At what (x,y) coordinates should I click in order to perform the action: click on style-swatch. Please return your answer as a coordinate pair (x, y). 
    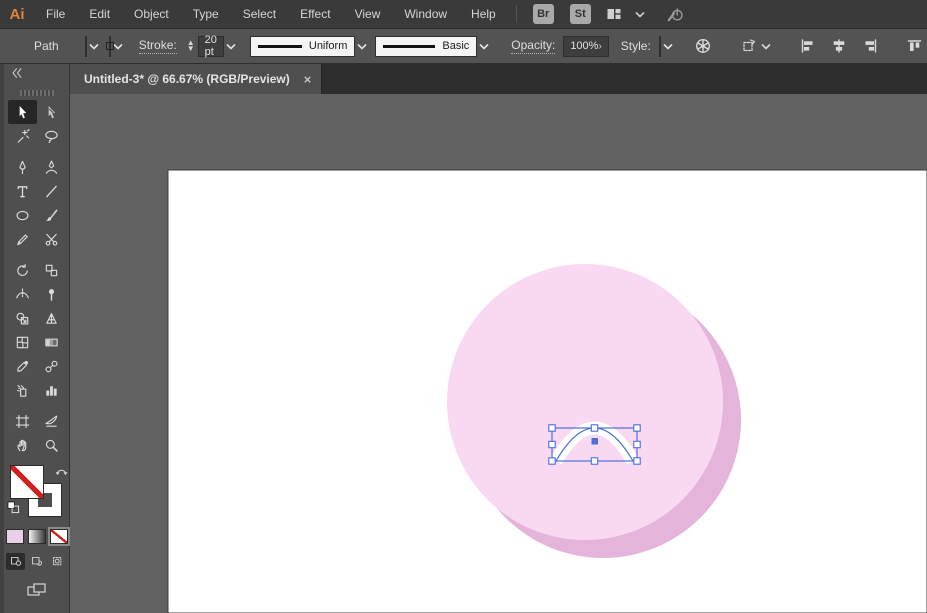
    Looking at the image, I should click on (659, 46).